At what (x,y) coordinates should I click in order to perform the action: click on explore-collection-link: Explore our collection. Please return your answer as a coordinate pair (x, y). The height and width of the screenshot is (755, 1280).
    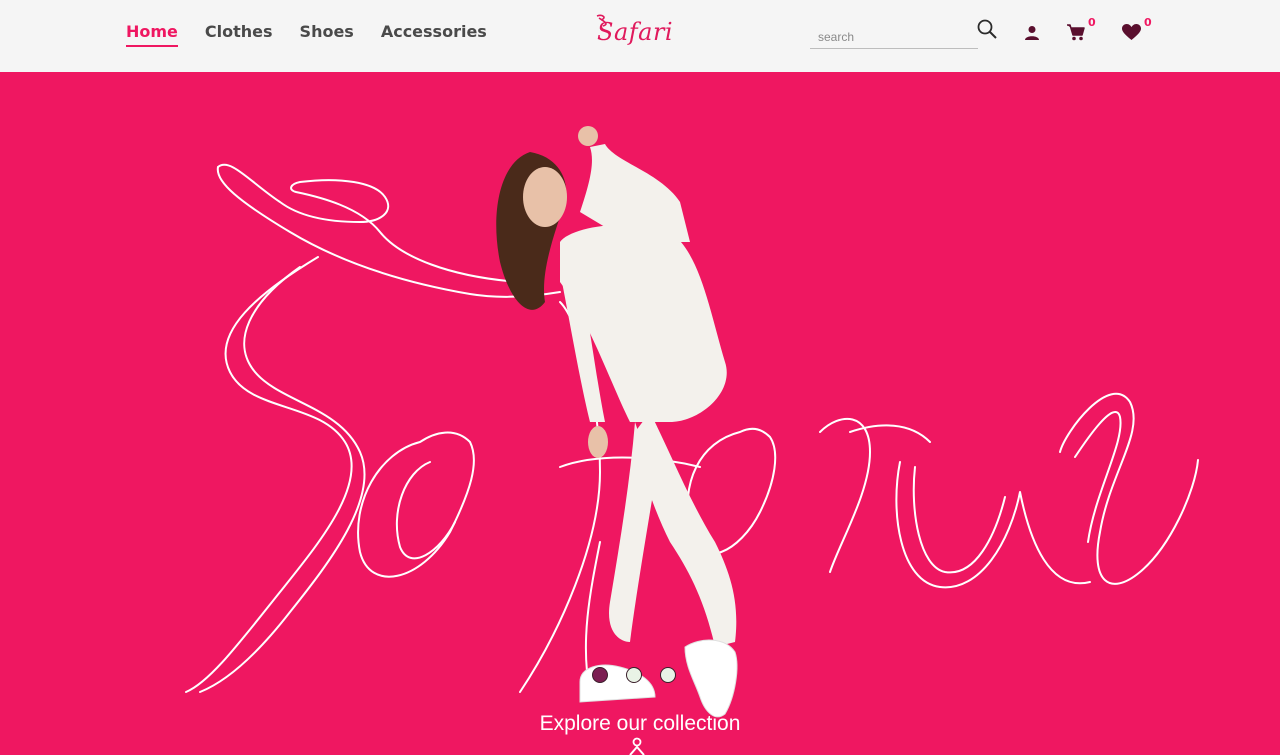
    Looking at the image, I should click on (640, 724).